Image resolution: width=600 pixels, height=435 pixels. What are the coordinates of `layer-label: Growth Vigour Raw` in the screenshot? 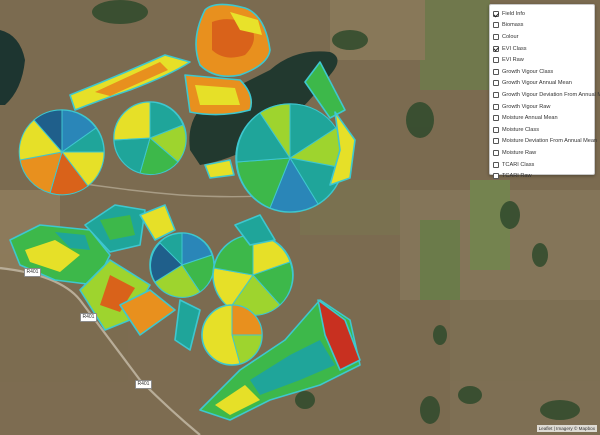 It's located at (526, 106).